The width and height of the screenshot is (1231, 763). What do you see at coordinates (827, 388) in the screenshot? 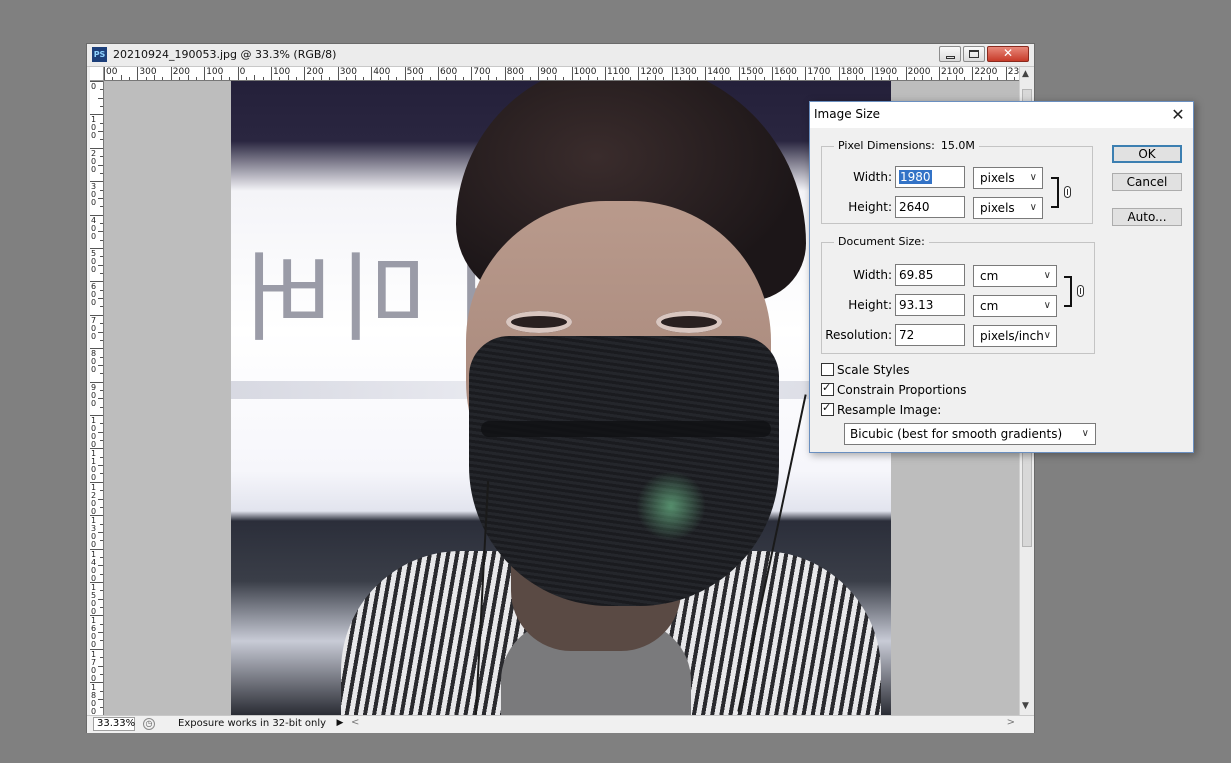
I see `constrain-proportions-checkbox` at bounding box center [827, 388].